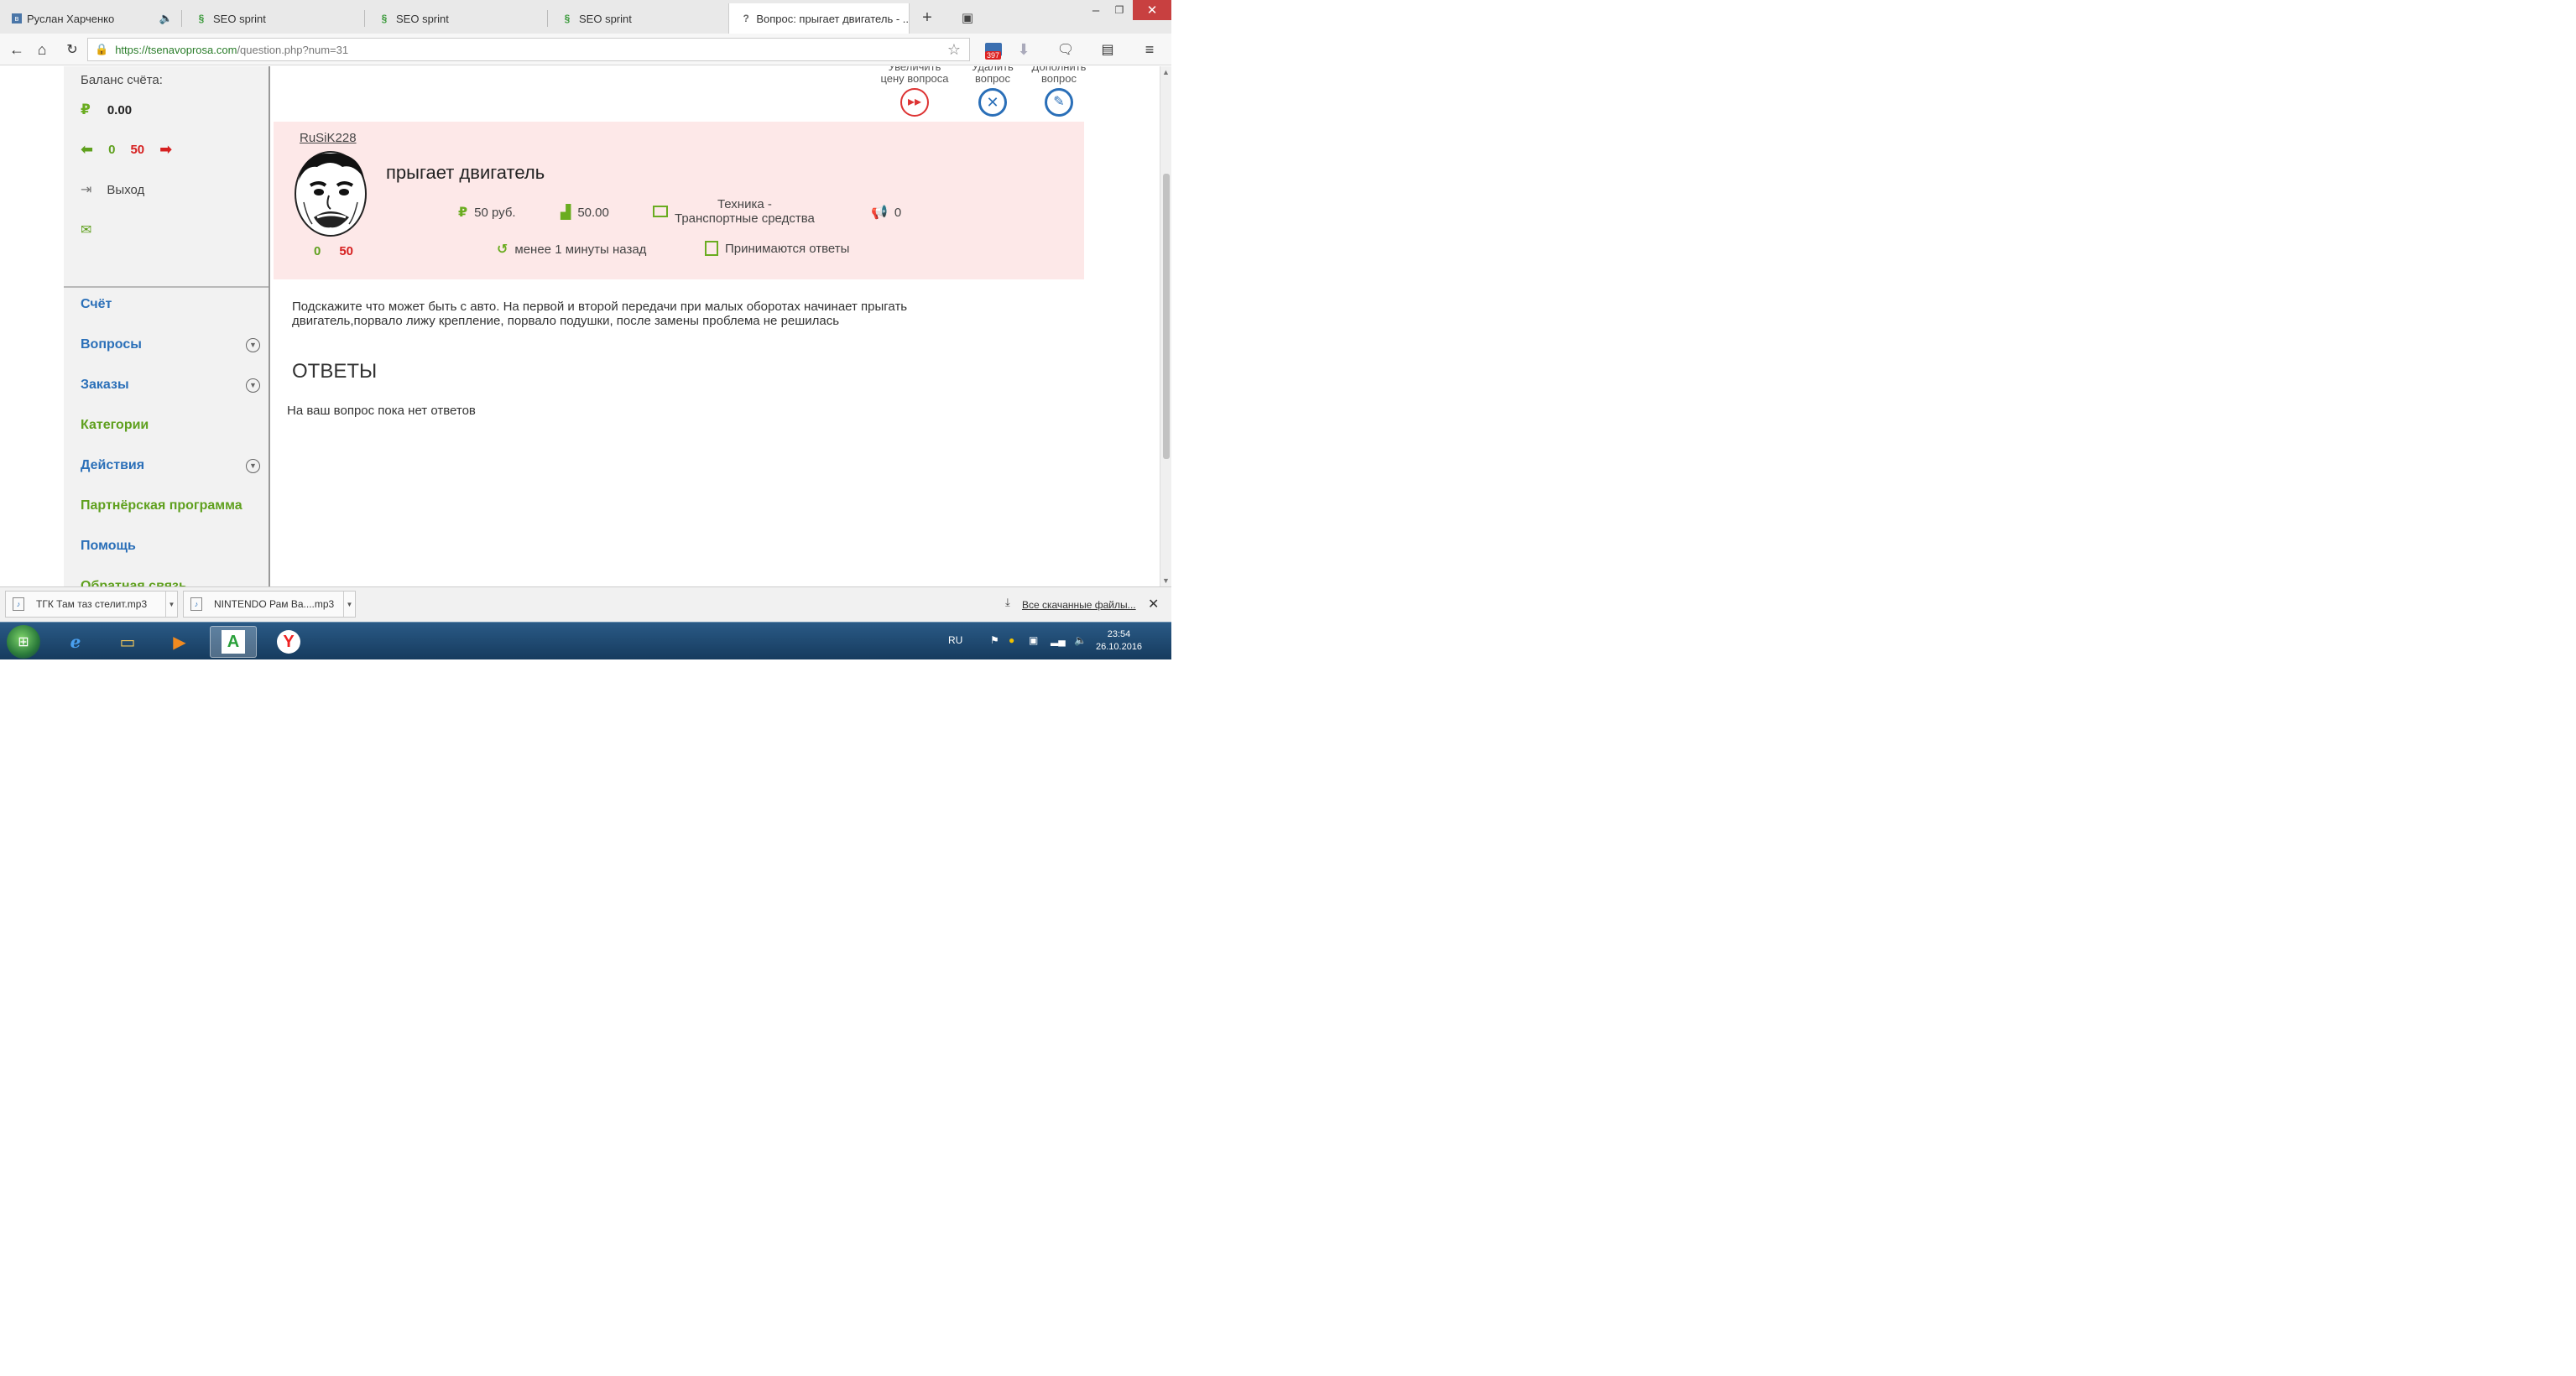 The image size is (2576, 1376). I want to click on logout-link: ⇥ Выход, so click(112, 189).